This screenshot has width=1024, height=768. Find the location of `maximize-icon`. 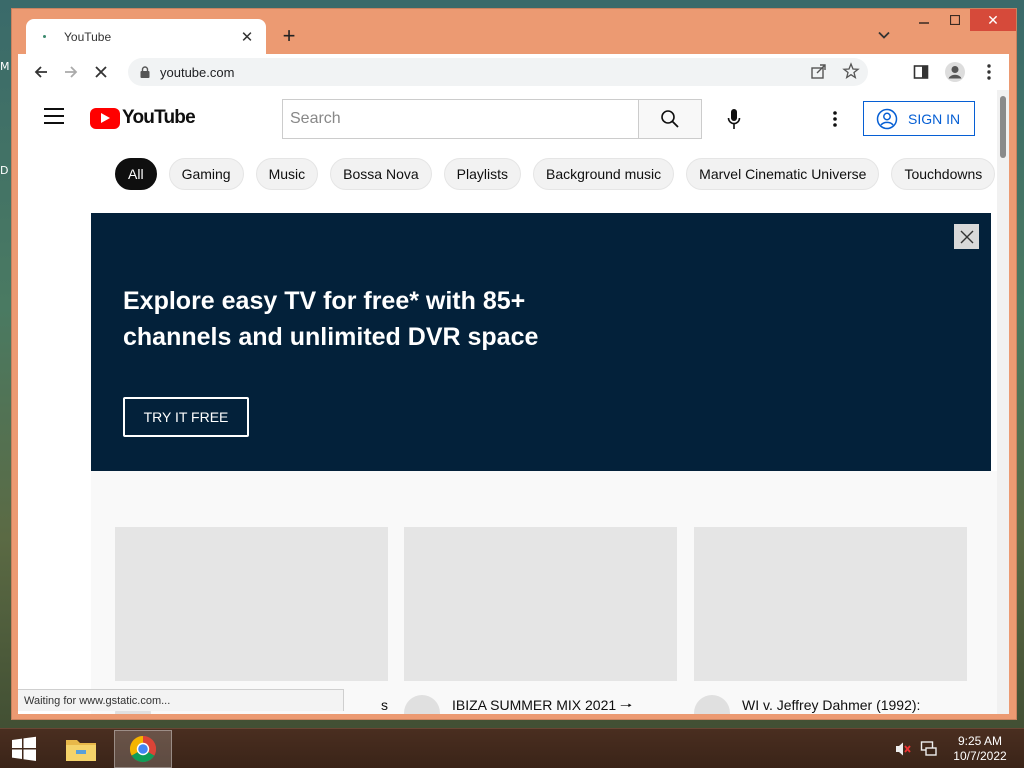

maximize-icon is located at coordinates (954, 20).